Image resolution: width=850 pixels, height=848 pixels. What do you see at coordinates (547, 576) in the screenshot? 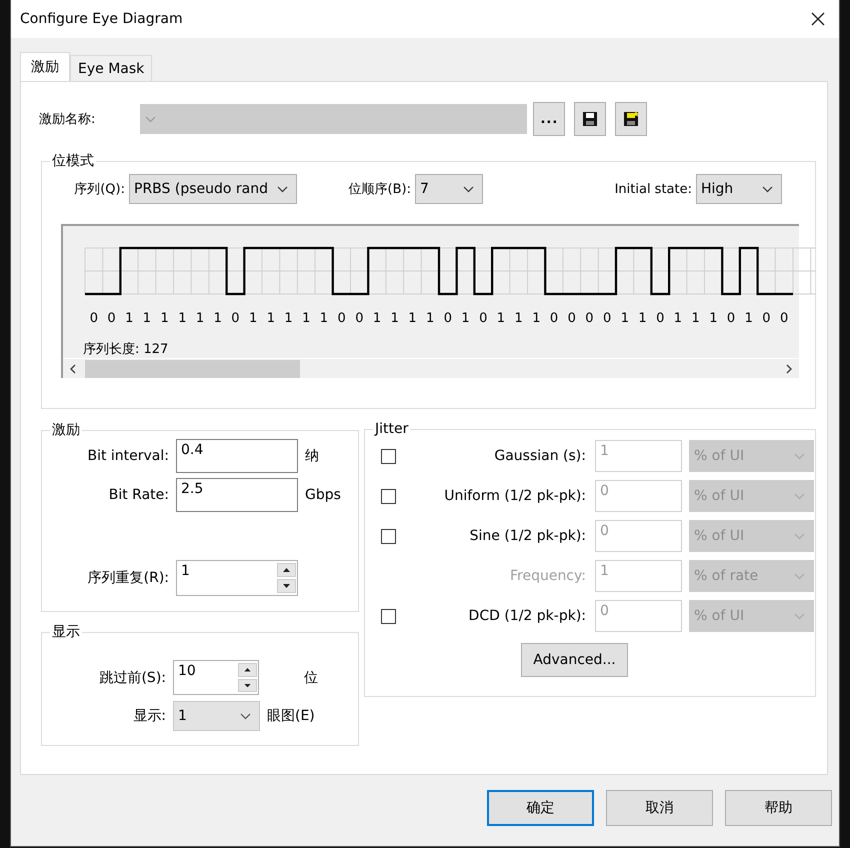
I see `field-label: Frequency:` at bounding box center [547, 576].